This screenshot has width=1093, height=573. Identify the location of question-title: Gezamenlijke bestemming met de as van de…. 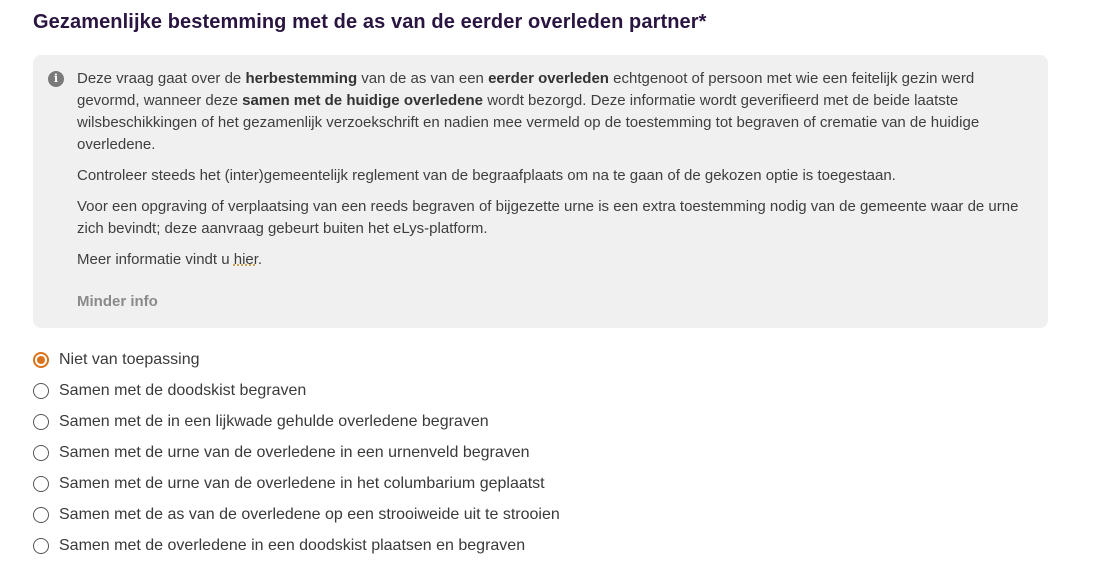
(370, 22).